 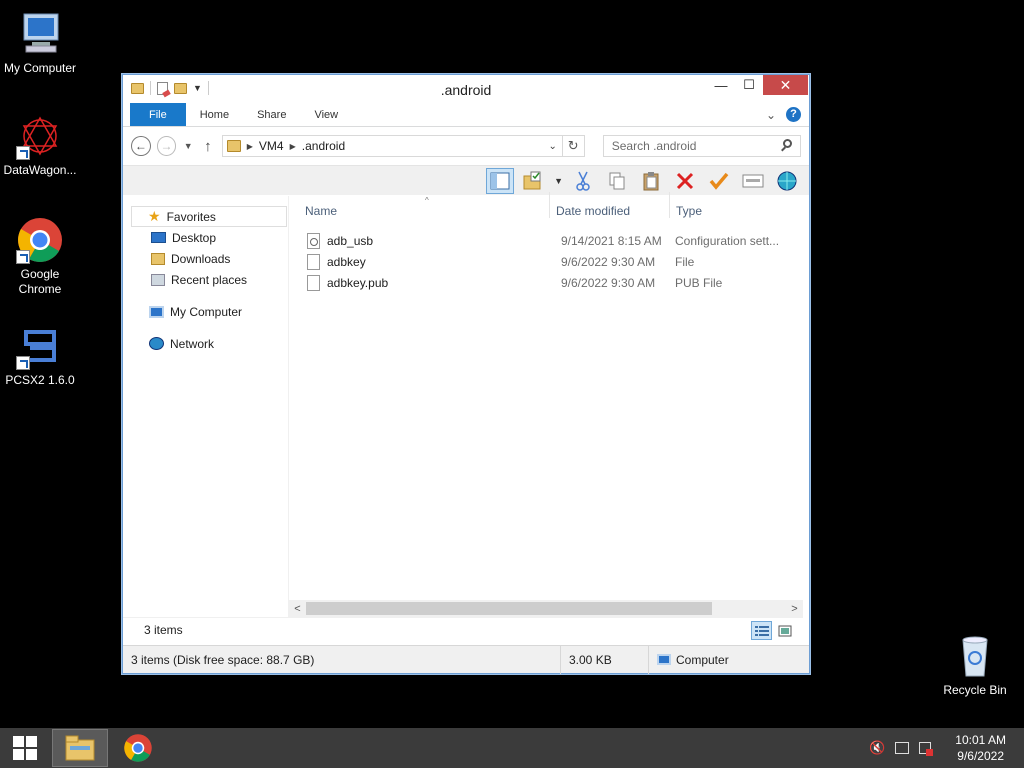 I want to click on paste-icon, so click(x=651, y=181).